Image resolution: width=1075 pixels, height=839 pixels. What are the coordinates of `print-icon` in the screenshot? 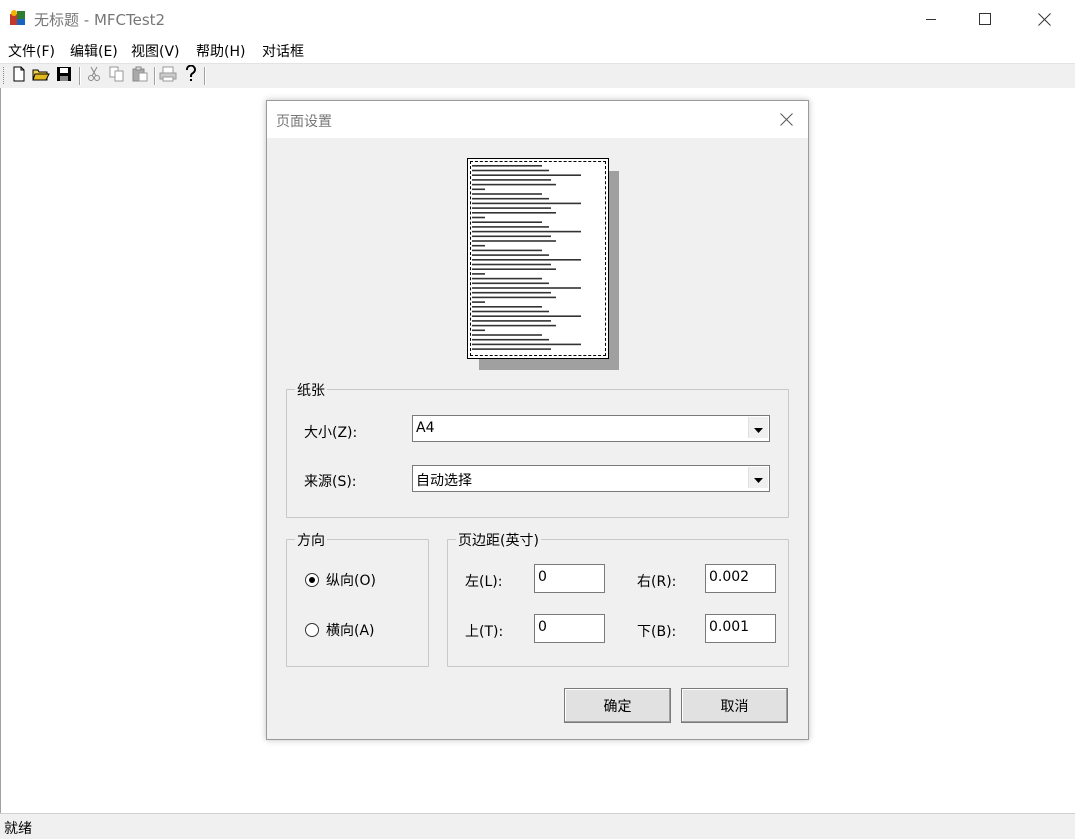 It's located at (168, 76).